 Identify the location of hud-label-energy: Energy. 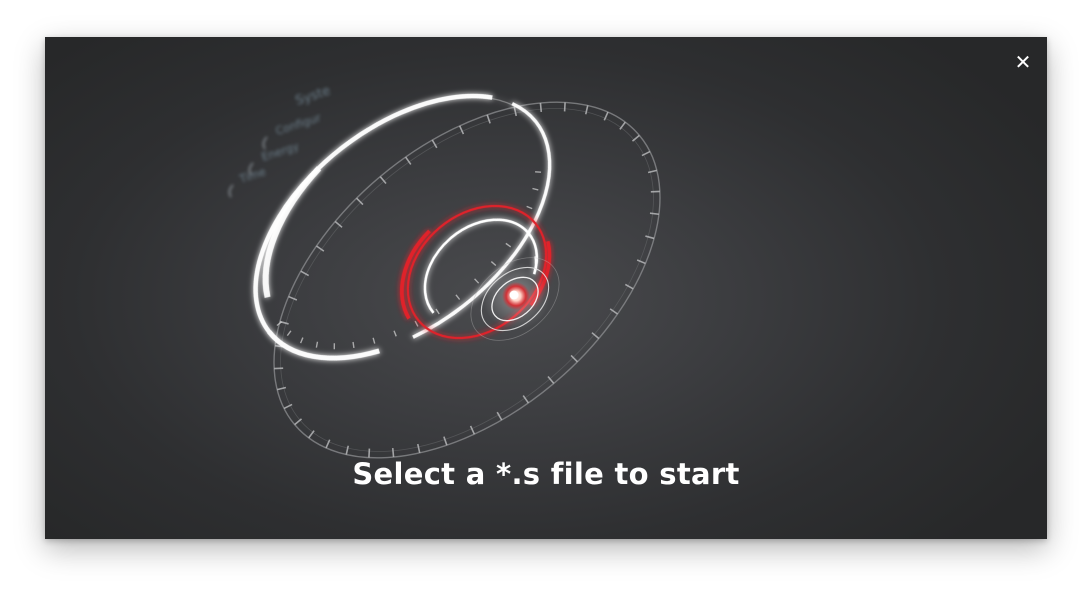
(280, 151).